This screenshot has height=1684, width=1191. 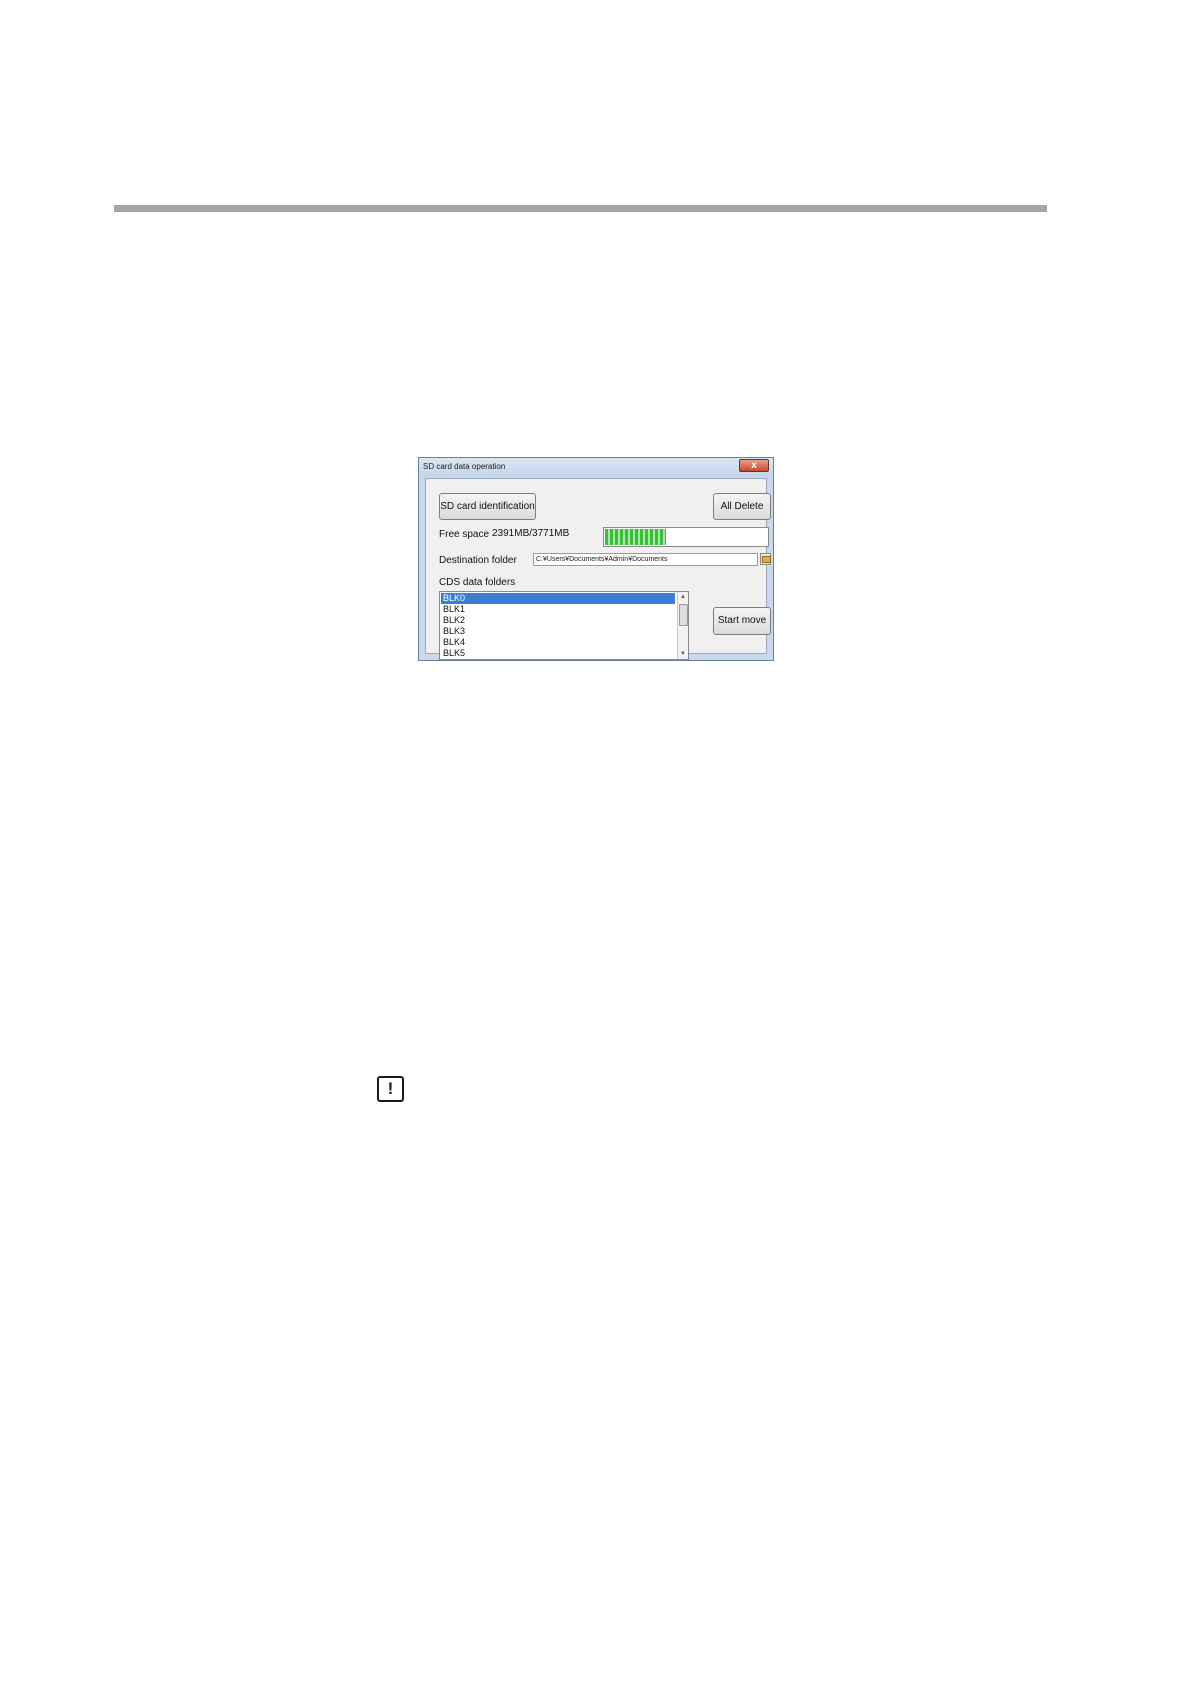 What do you see at coordinates (558, 620) in the screenshot?
I see `list-item: BLK2` at bounding box center [558, 620].